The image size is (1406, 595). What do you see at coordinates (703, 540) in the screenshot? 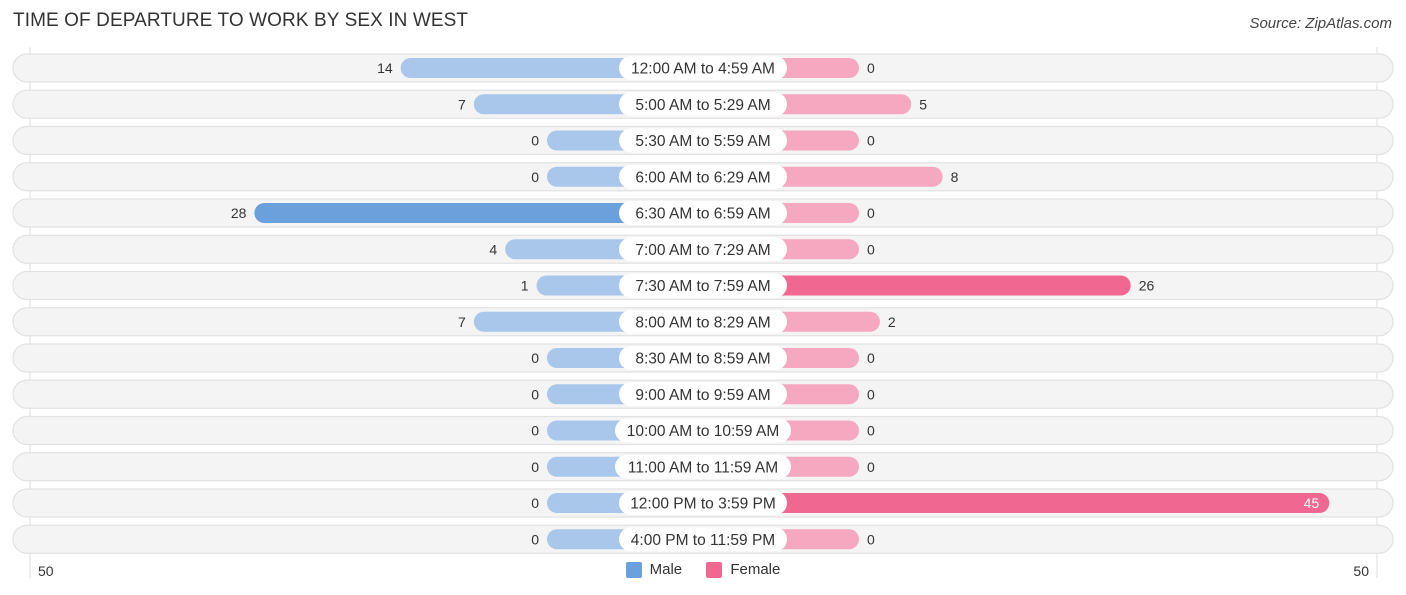
I see `category-label: 4:00 PM to 11:59 PM` at bounding box center [703, 540].